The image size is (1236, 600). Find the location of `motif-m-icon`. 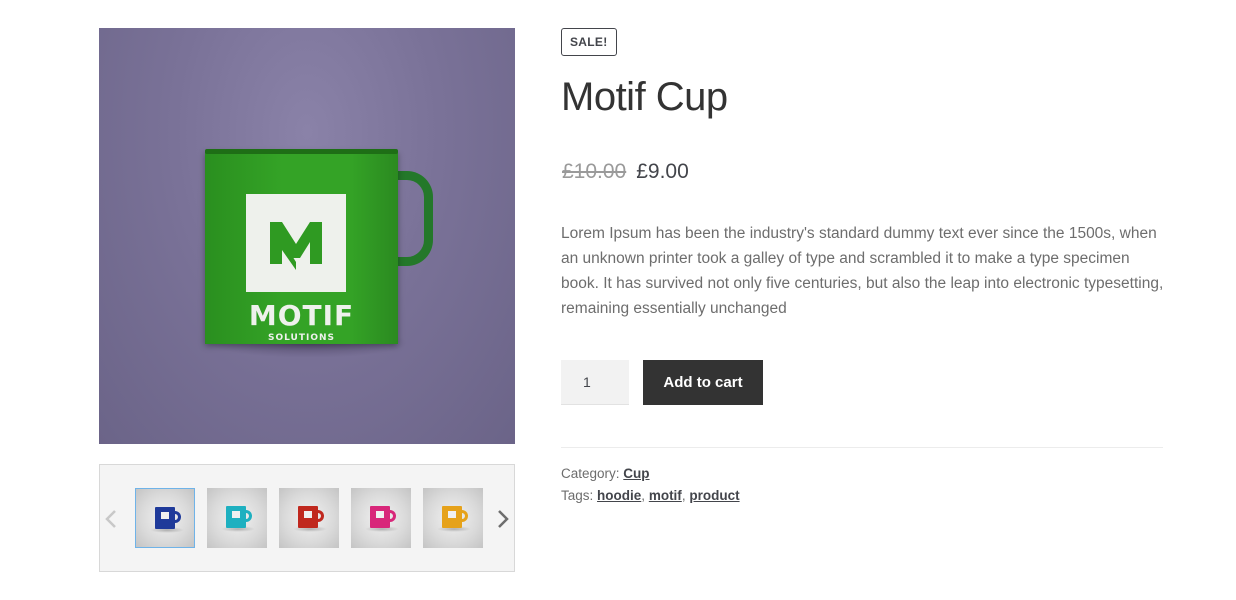

motif-m-icon is located at coordinates (296, 246).